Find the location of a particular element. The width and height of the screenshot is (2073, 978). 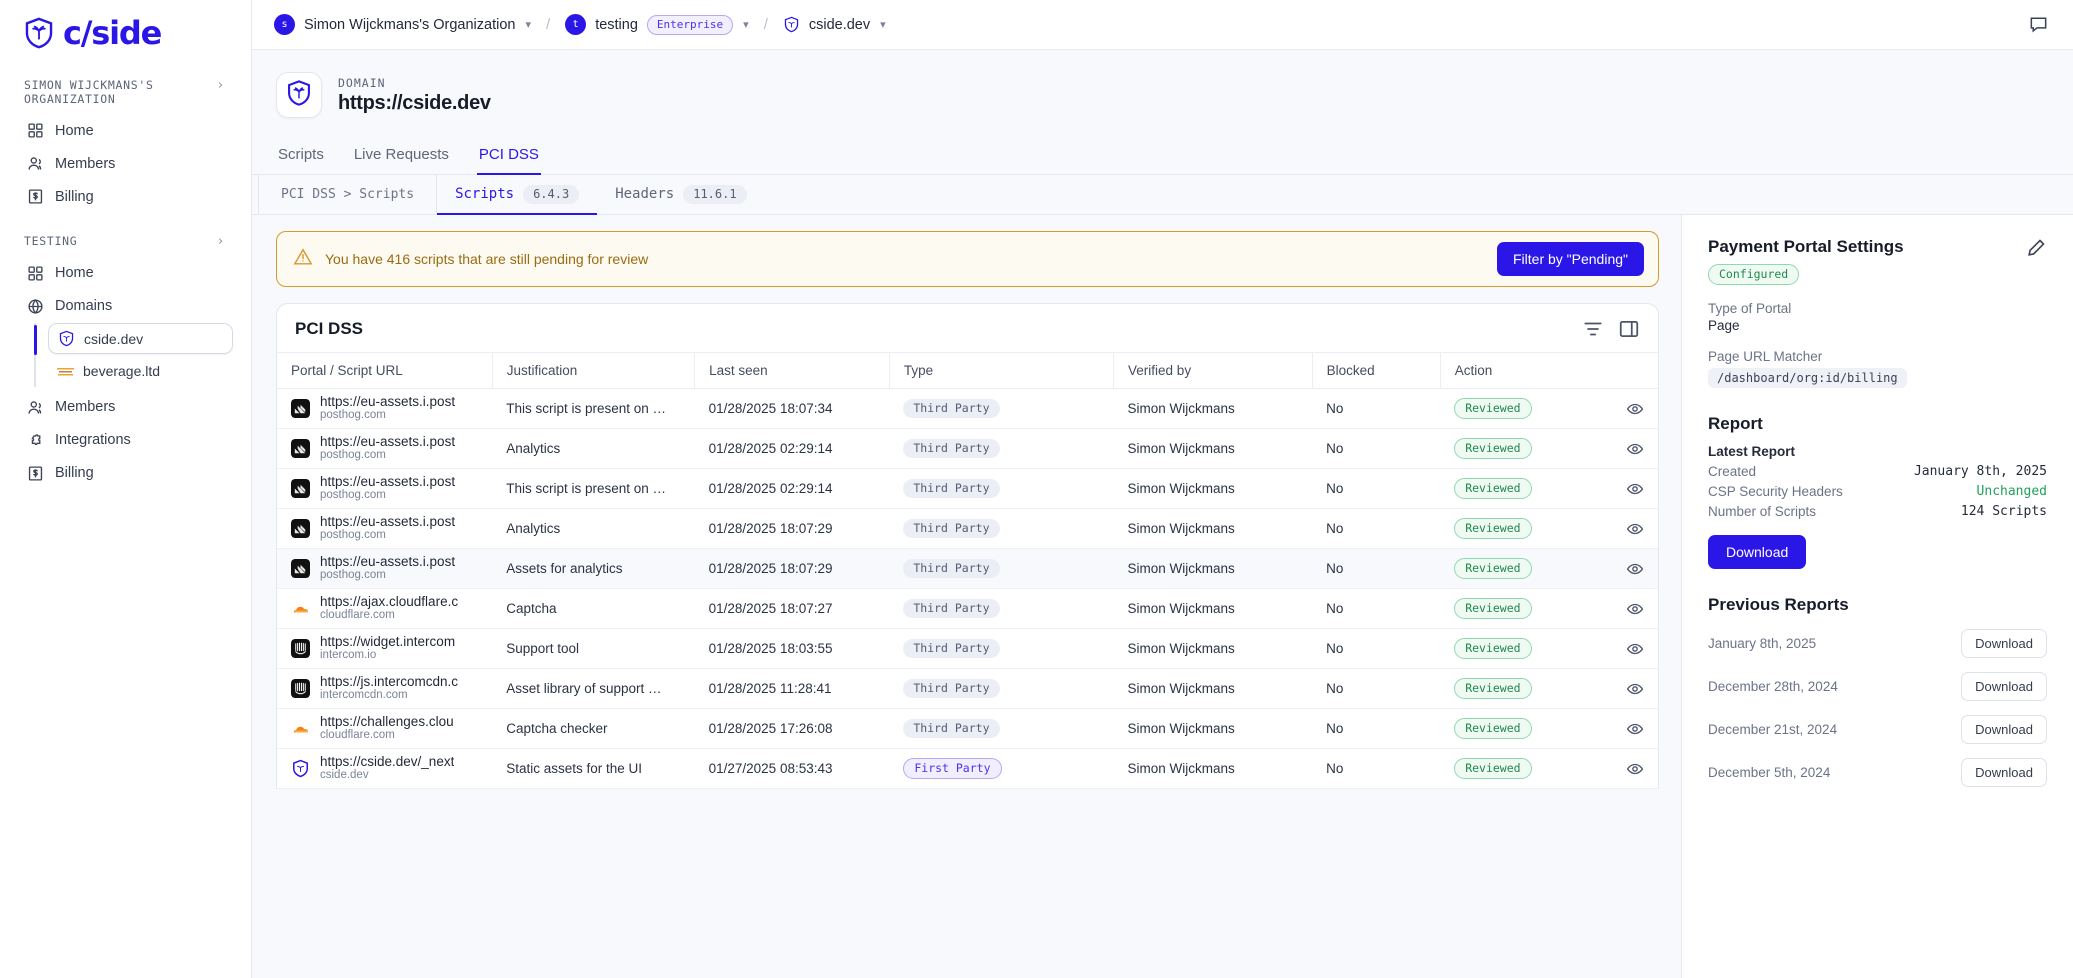

url-text: https://challenges.clou cloudflare.com is located at coordinates (387, 728).